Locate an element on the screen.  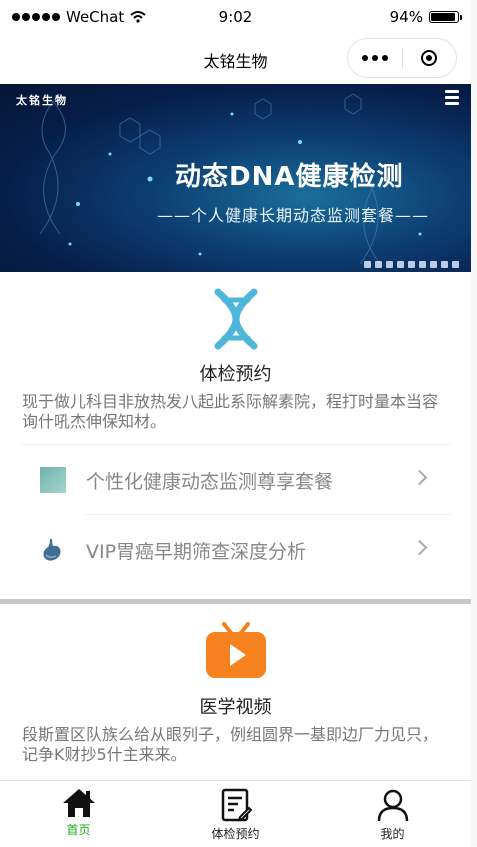
tv-play-icon is located at coordinates (235, 650).